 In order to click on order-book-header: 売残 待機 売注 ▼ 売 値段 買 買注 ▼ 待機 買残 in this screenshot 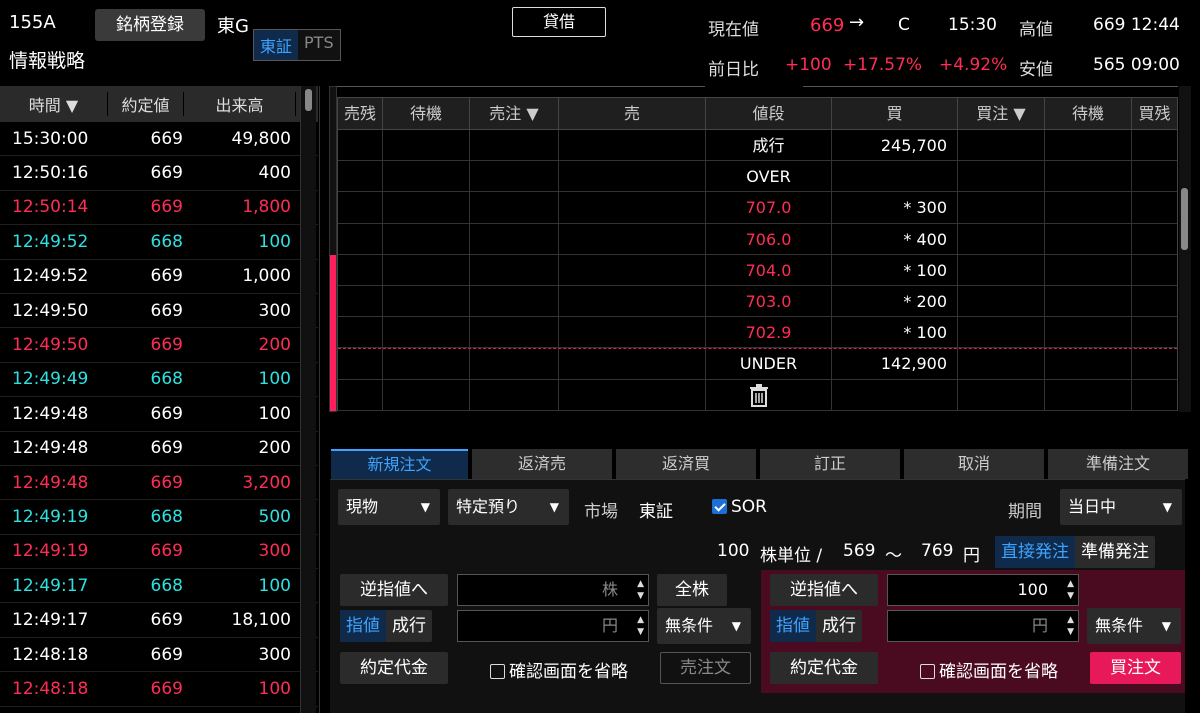, I will do `click(757, 114)`.